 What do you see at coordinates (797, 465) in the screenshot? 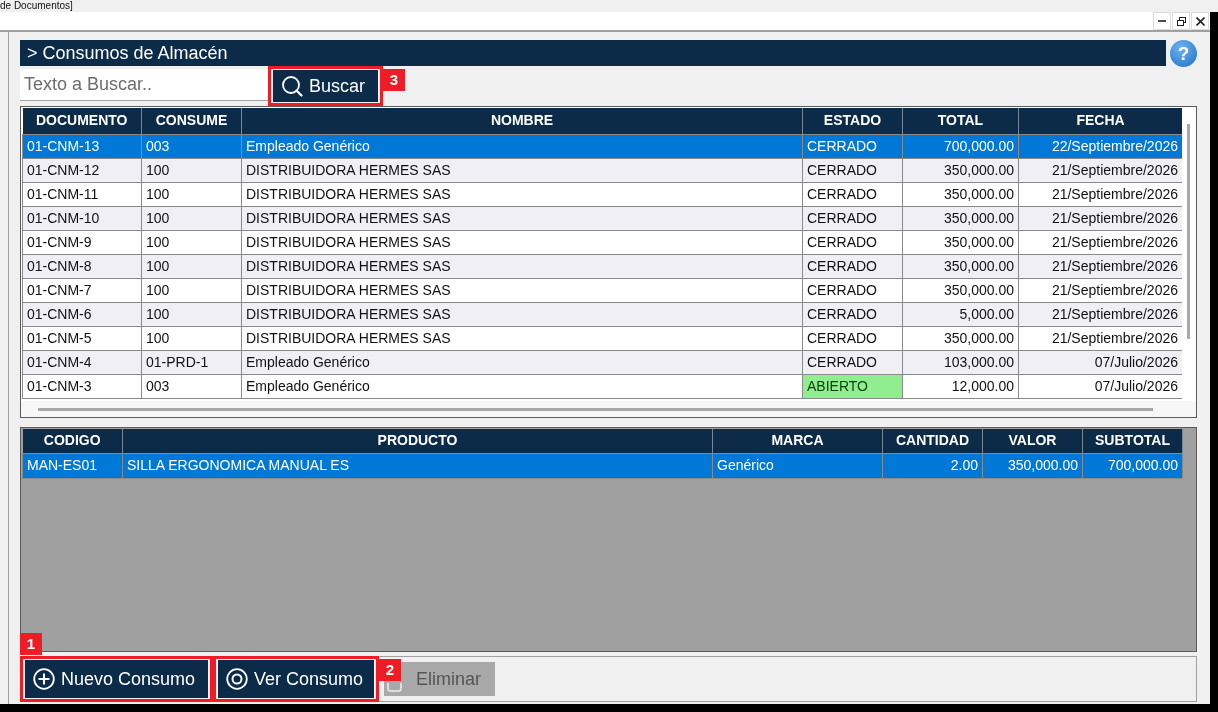
I see `table-cell: Genérico` at bounding box center [797, 465].